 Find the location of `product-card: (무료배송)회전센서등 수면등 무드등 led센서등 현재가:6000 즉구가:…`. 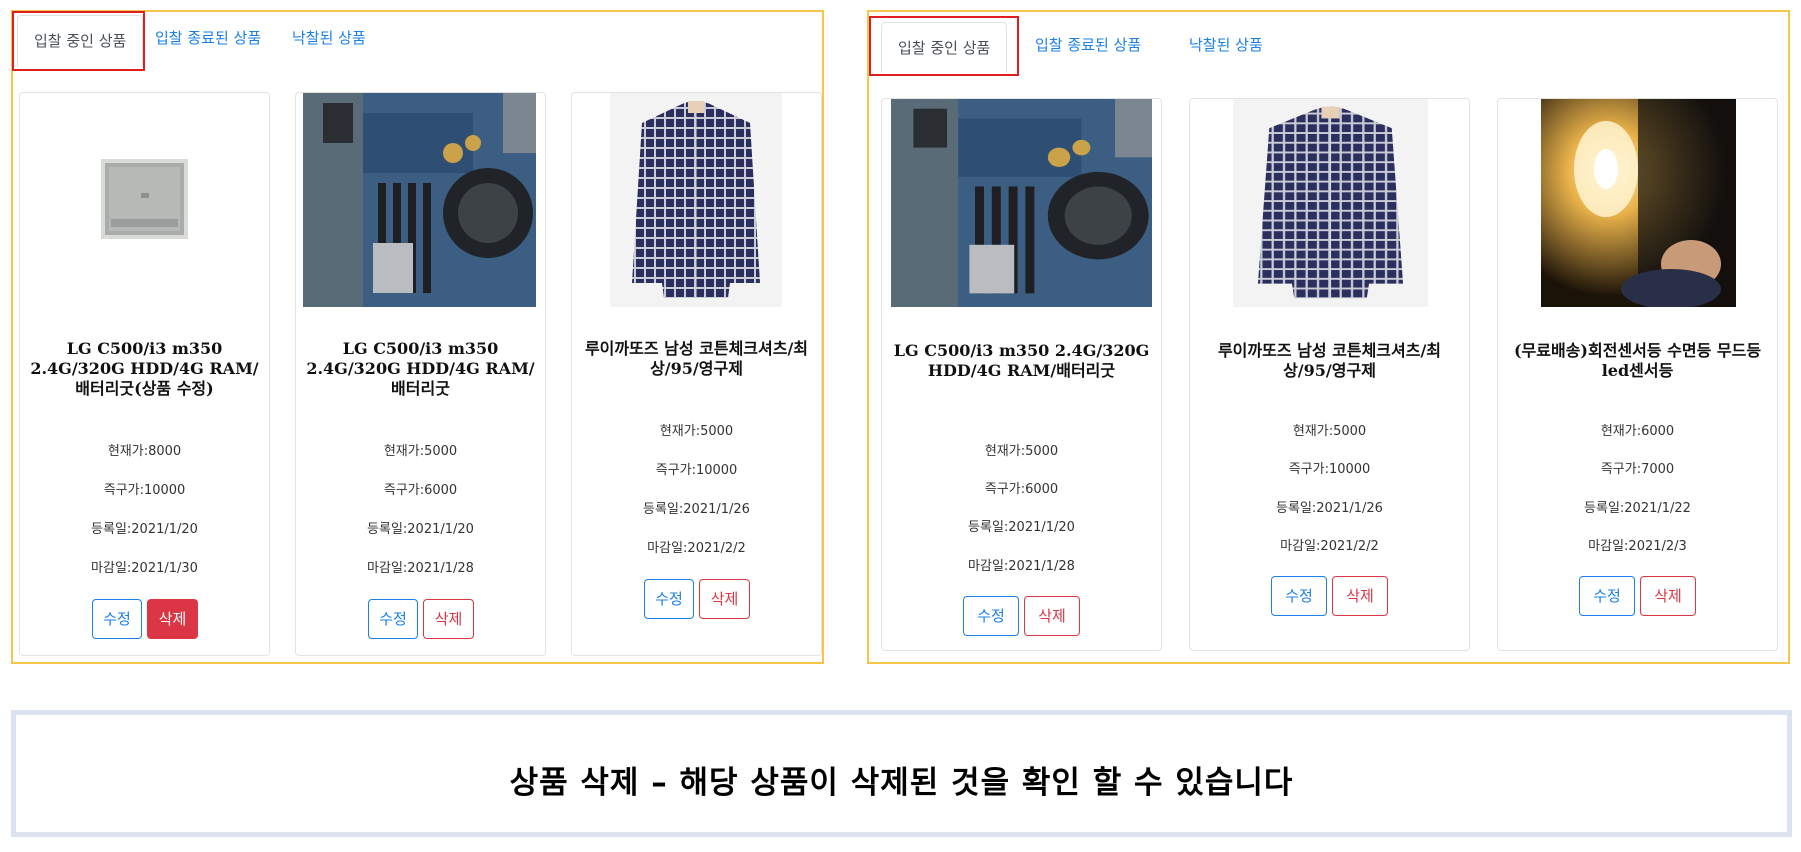

product-card: (무료배송)회전센서등 수면등 무드등 led센서등 현재가:6000 즉구가:… is located at coordinates (1637, 374).